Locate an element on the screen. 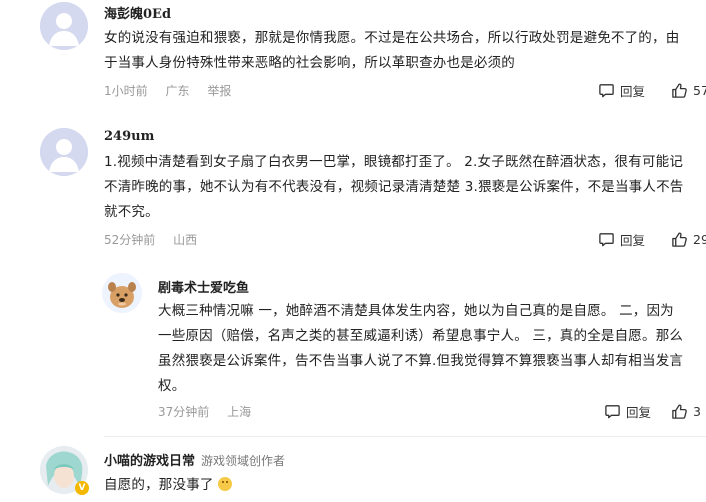 Image resolution: width=706 pixels, height=502 pixels. timestamp: 52分钟前 is located at coordinates (130, 240).